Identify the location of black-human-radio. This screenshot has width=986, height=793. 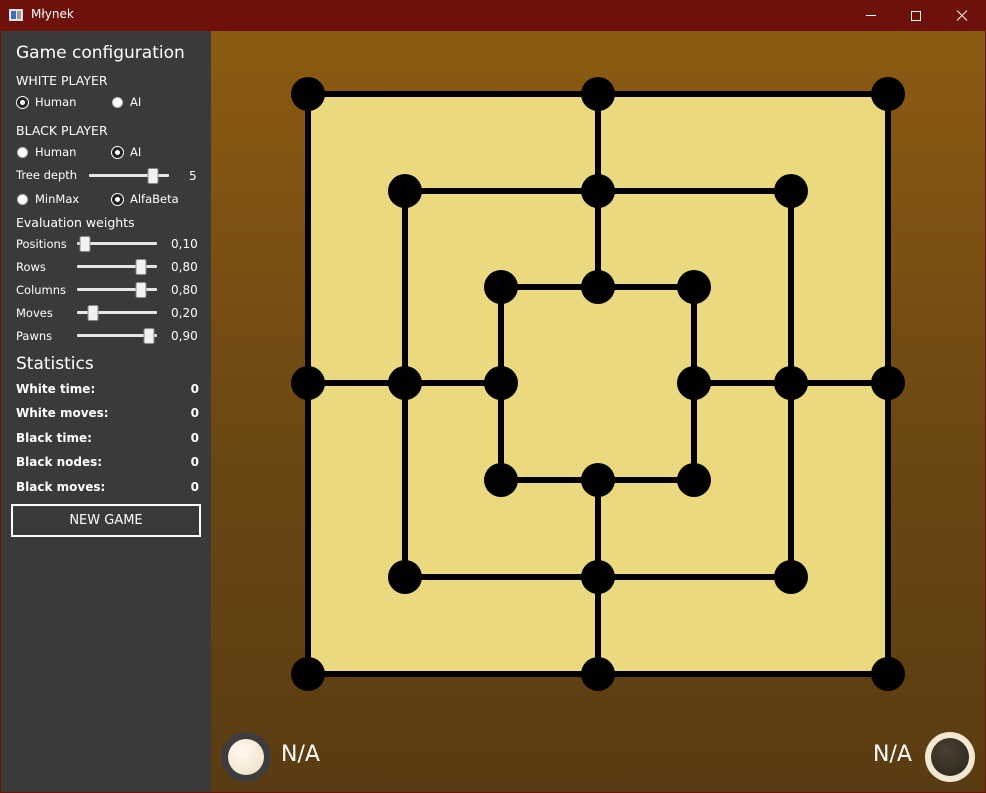
(22, 152).